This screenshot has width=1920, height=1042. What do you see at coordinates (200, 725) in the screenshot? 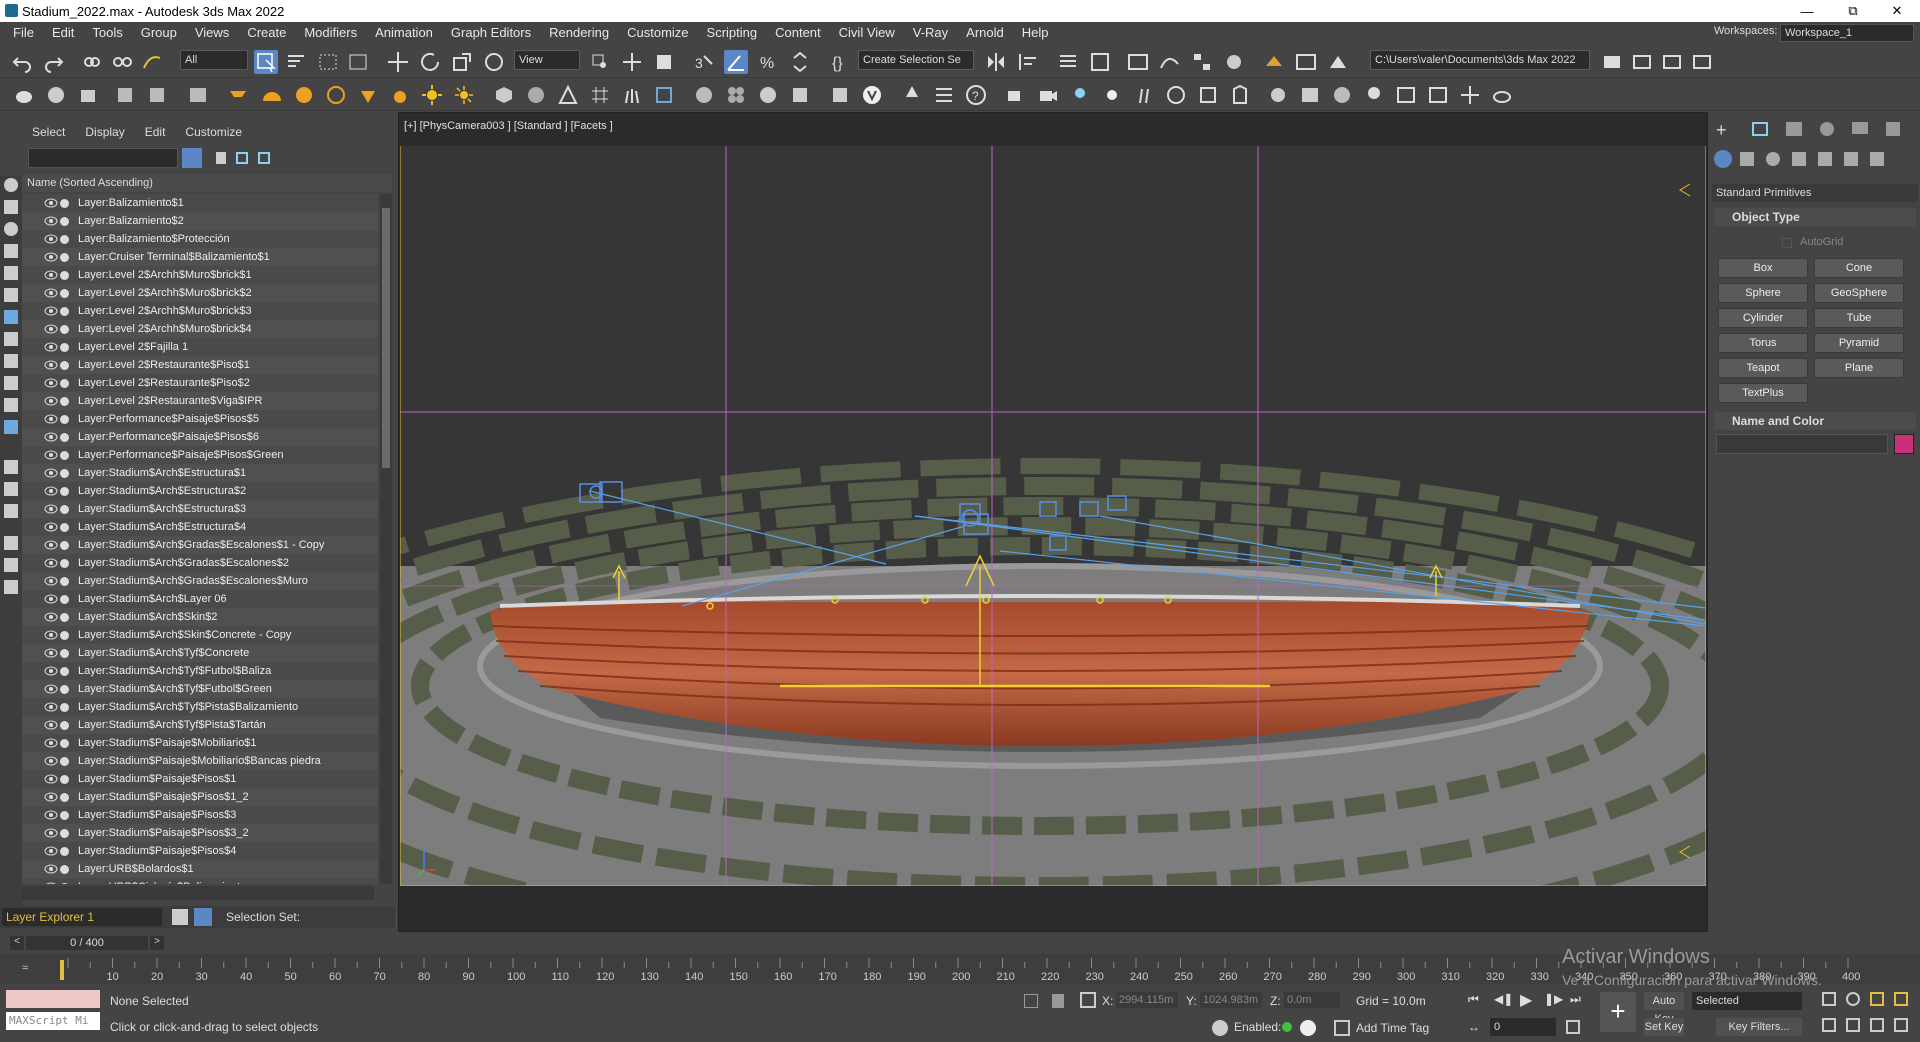
I see `layer-row: Layer:Stadium$Arch$Tyf$Pista$Tartán` at bounding box center [200, 725].